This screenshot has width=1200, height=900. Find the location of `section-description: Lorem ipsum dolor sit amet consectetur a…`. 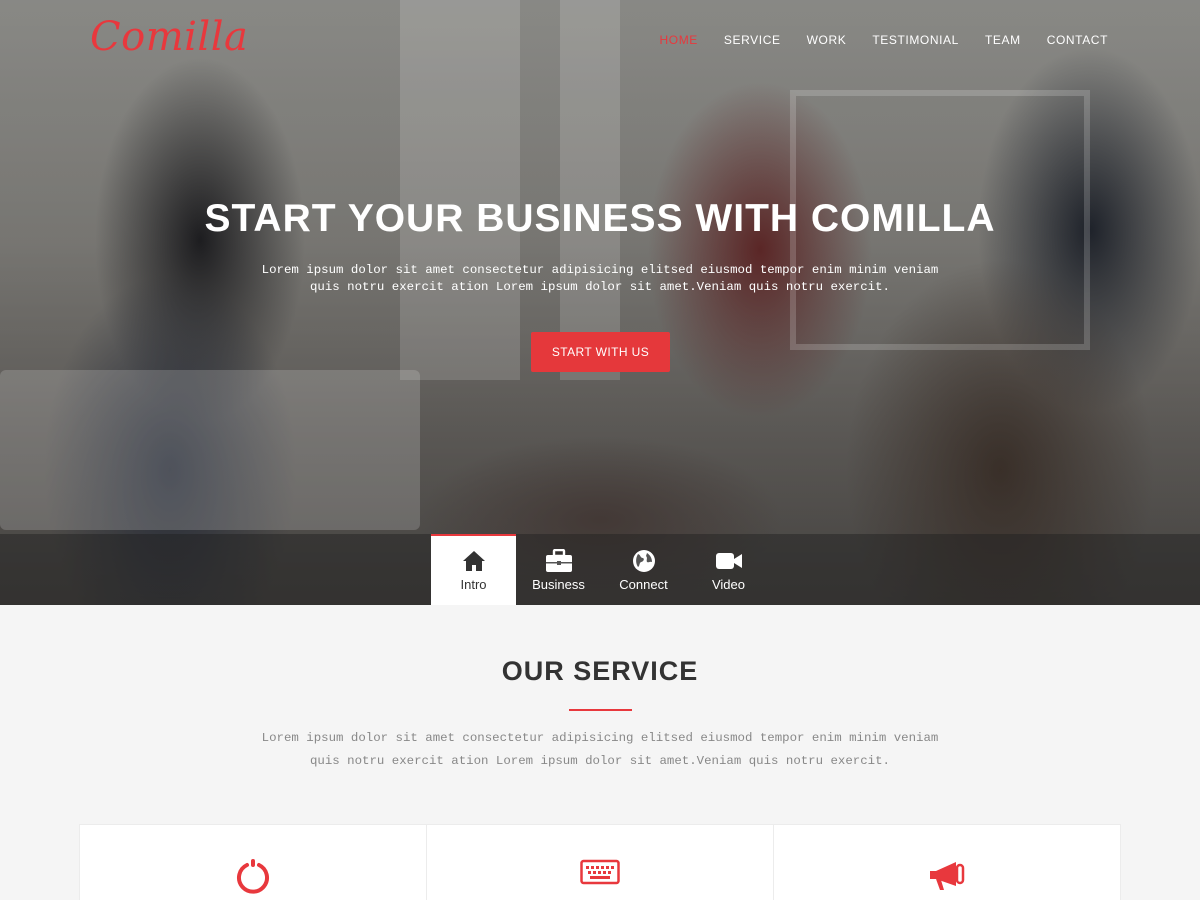

section-description: Lorem ipsum dolor sit amet consectetur a… is located at coordinates (600, 749).